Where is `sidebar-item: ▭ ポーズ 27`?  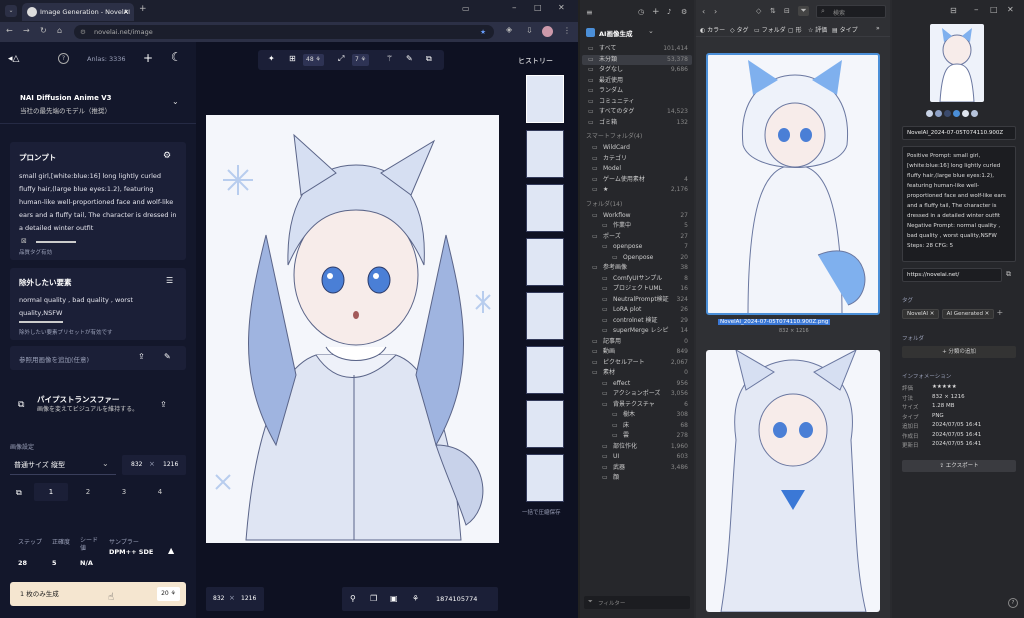
sidebar-item: ▭ ポーズ 27 is located at coordinates (637, 237).